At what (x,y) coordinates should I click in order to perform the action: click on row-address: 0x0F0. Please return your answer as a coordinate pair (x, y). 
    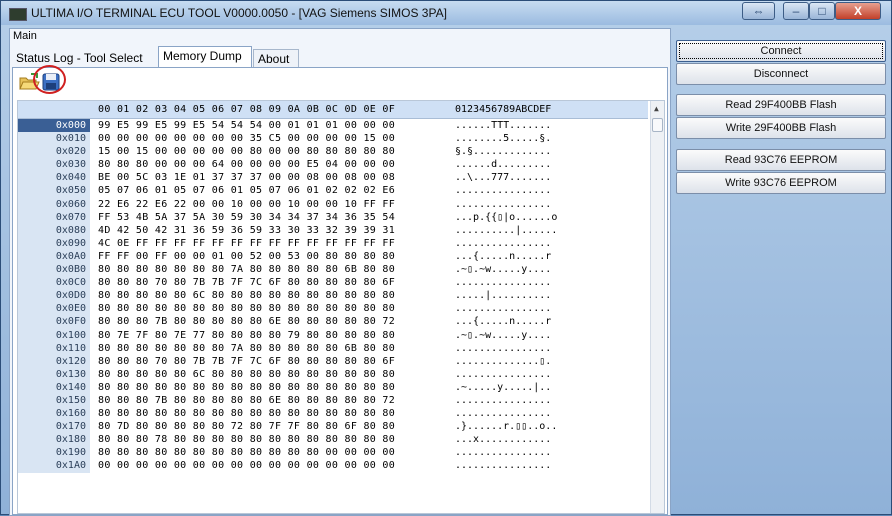
    Looking at the image, I should click on (54, 322).